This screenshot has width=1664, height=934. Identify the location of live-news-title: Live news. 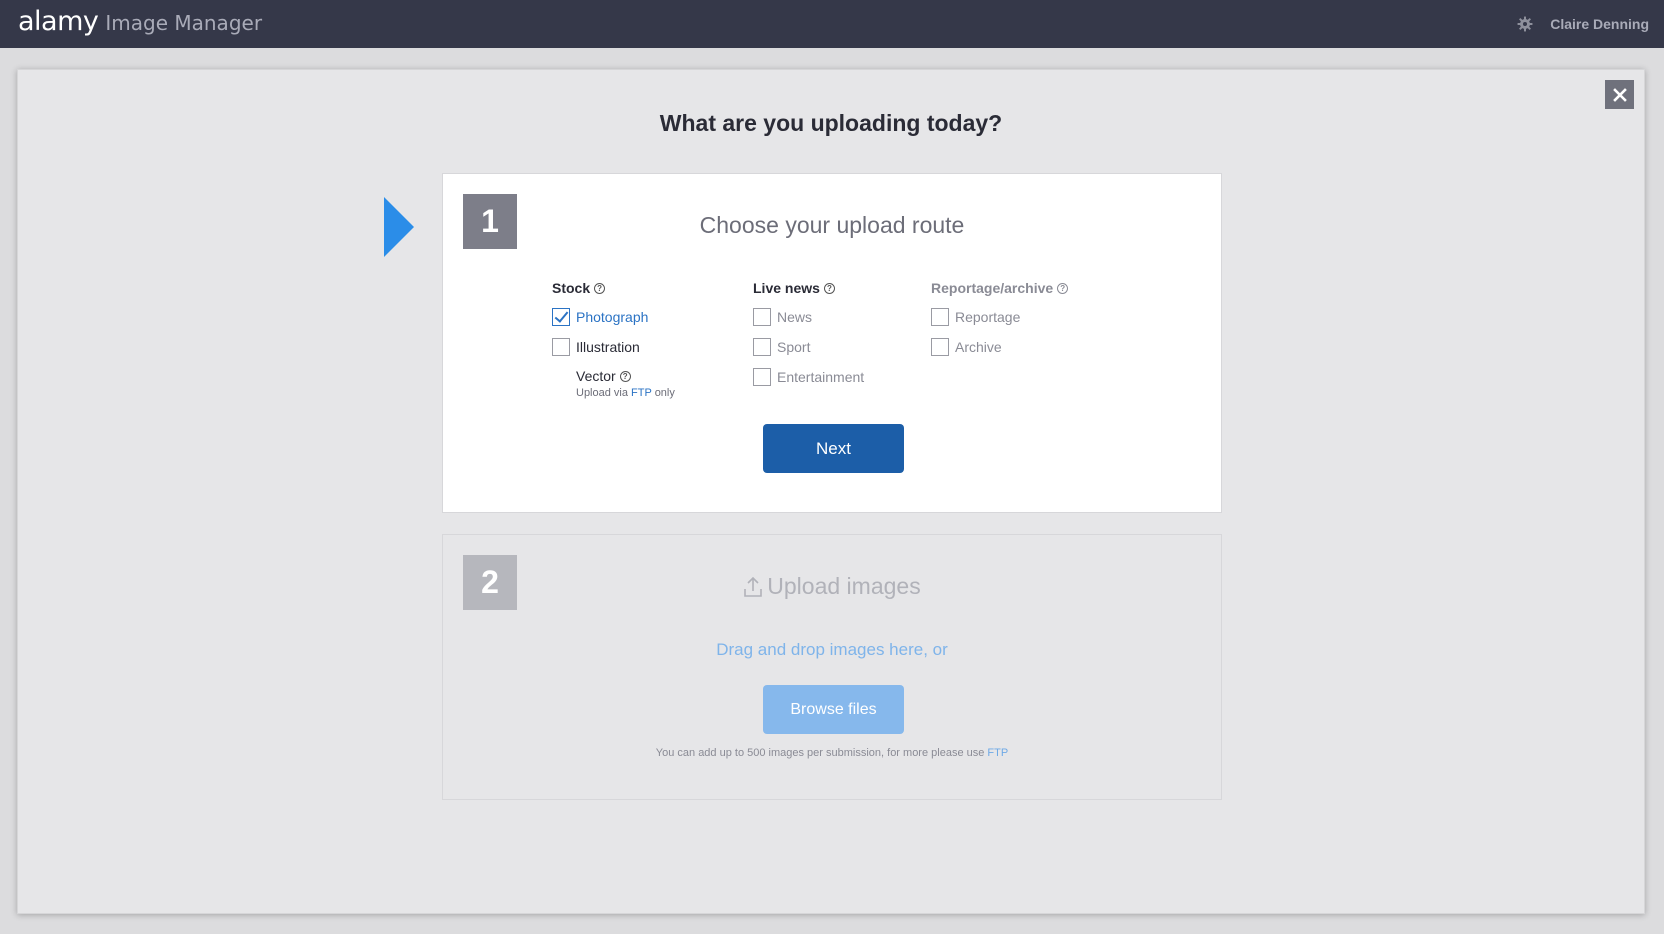
(786, 288).